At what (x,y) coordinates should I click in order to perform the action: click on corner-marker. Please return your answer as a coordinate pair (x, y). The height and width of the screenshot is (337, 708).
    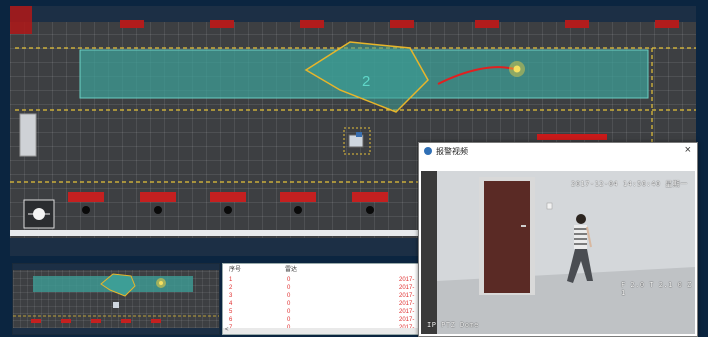
    Looking at the image, I should click on (21, 20).